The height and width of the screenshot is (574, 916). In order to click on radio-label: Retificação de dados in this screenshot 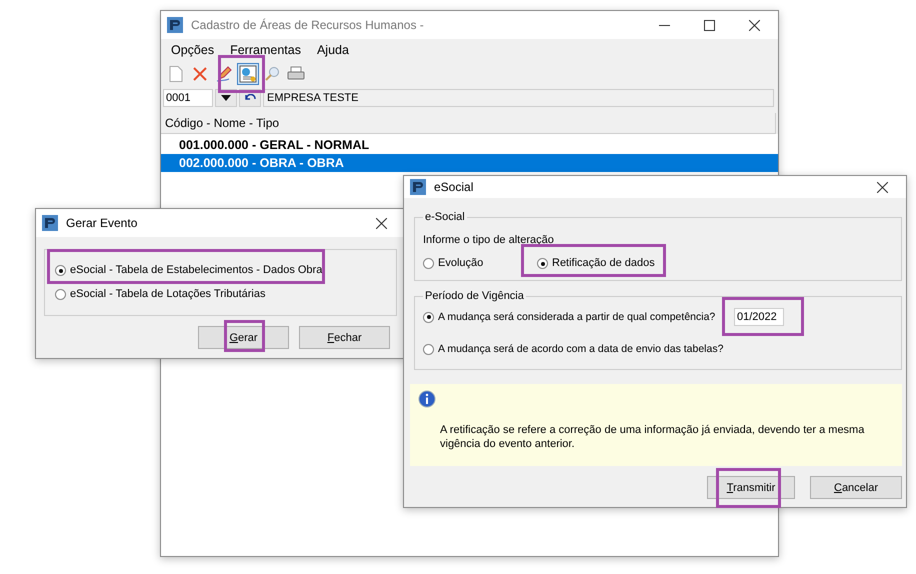, I will do `click(603, 263)`.